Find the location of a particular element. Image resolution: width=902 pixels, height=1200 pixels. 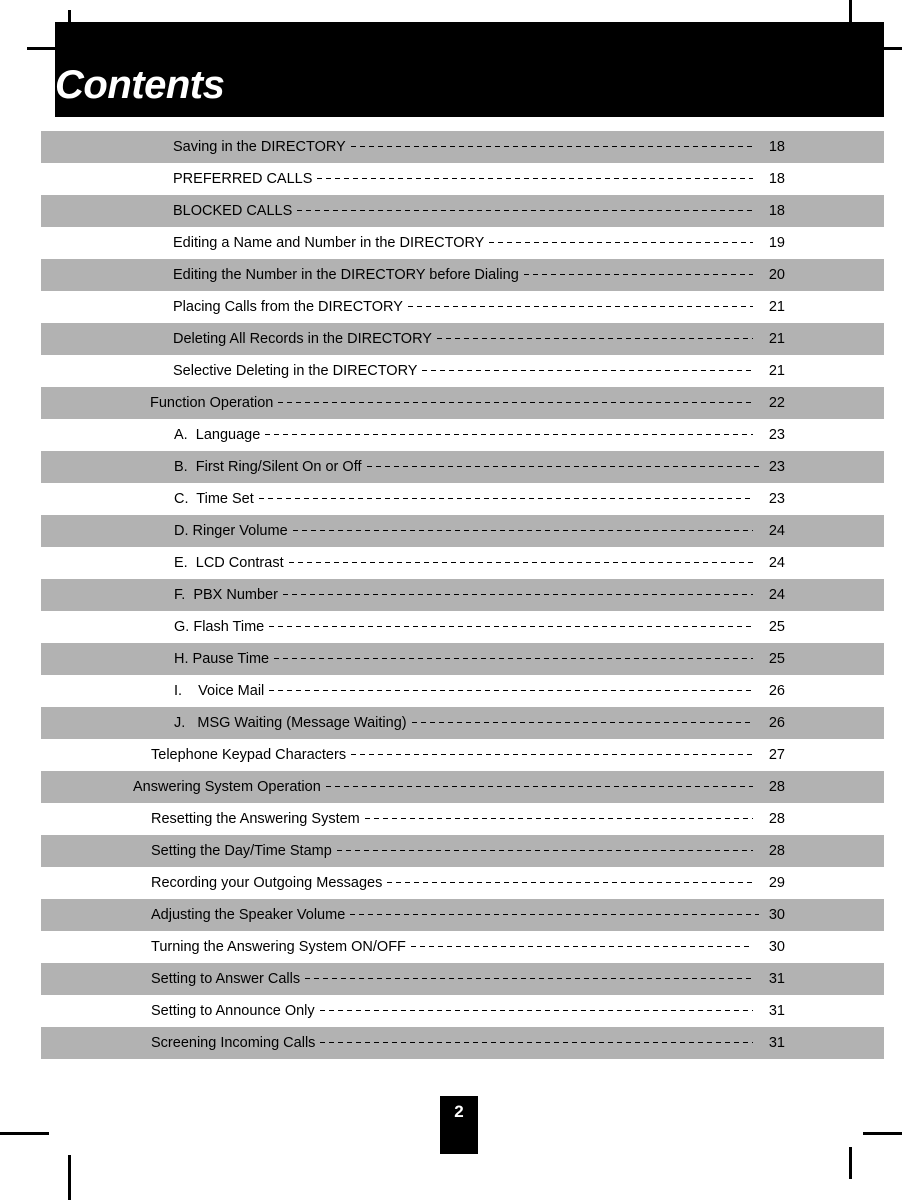

toc-row: Recording your Outgoing Messages 29 is located at coordinates (462, 883).